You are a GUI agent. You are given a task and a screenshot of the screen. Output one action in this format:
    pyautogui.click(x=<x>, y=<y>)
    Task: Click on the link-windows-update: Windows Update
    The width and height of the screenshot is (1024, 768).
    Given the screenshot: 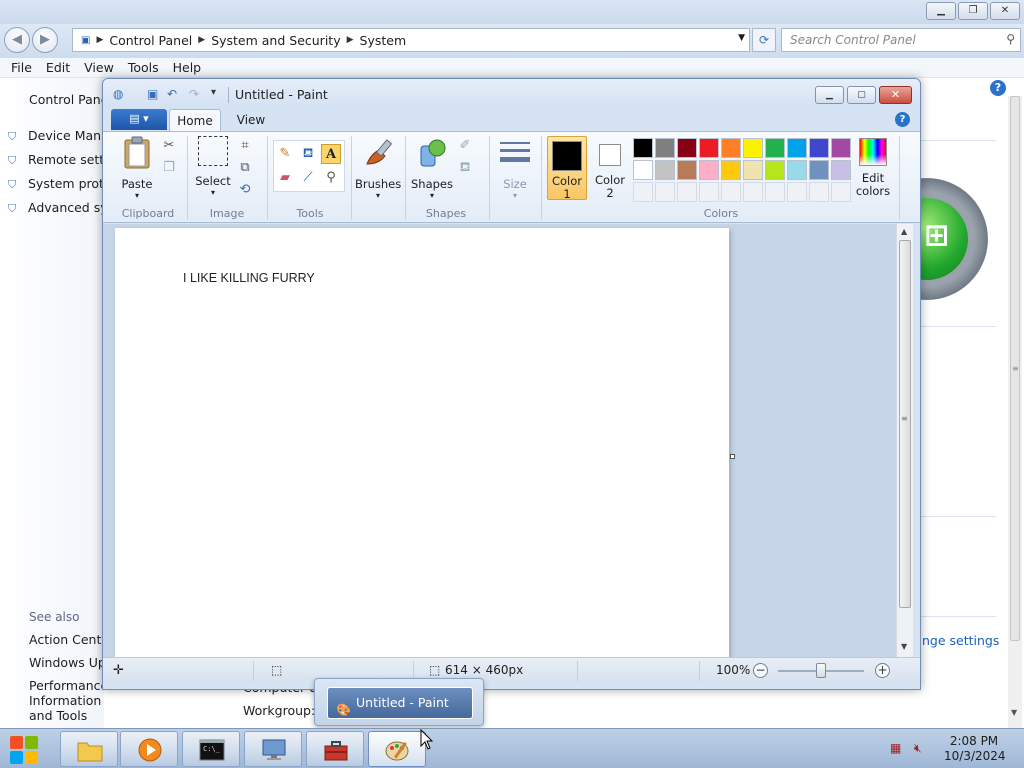 What is the action you would take?
    pyautogui.click(x=66, y=662)
    